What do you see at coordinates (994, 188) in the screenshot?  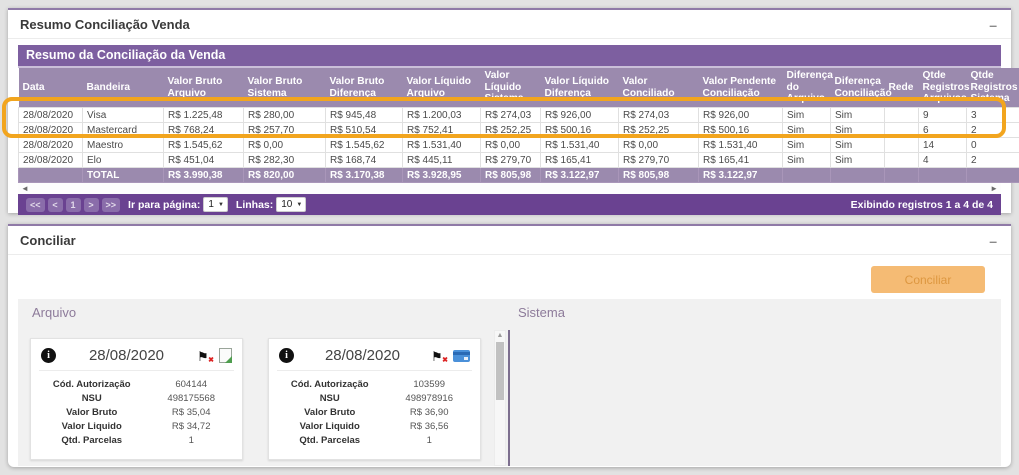 I see `scroll-right-icon: ►` at bounding box center [994, 188].